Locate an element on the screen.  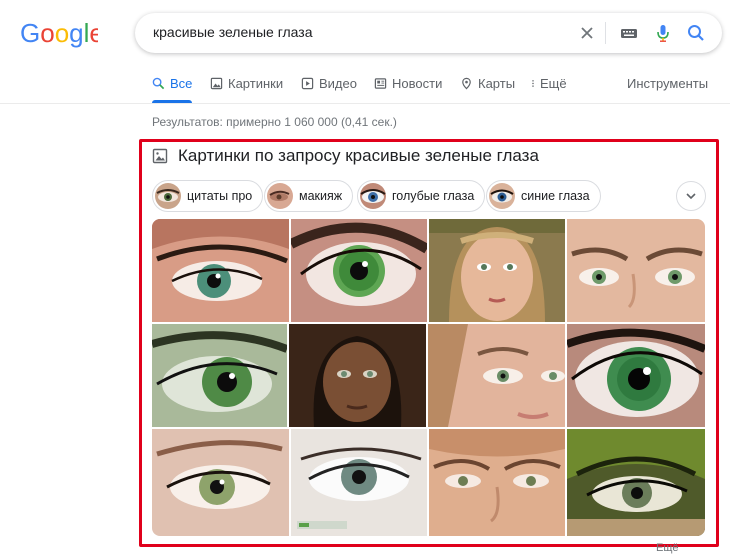
tab-label: Ещё is located at coordinates (553, 83).